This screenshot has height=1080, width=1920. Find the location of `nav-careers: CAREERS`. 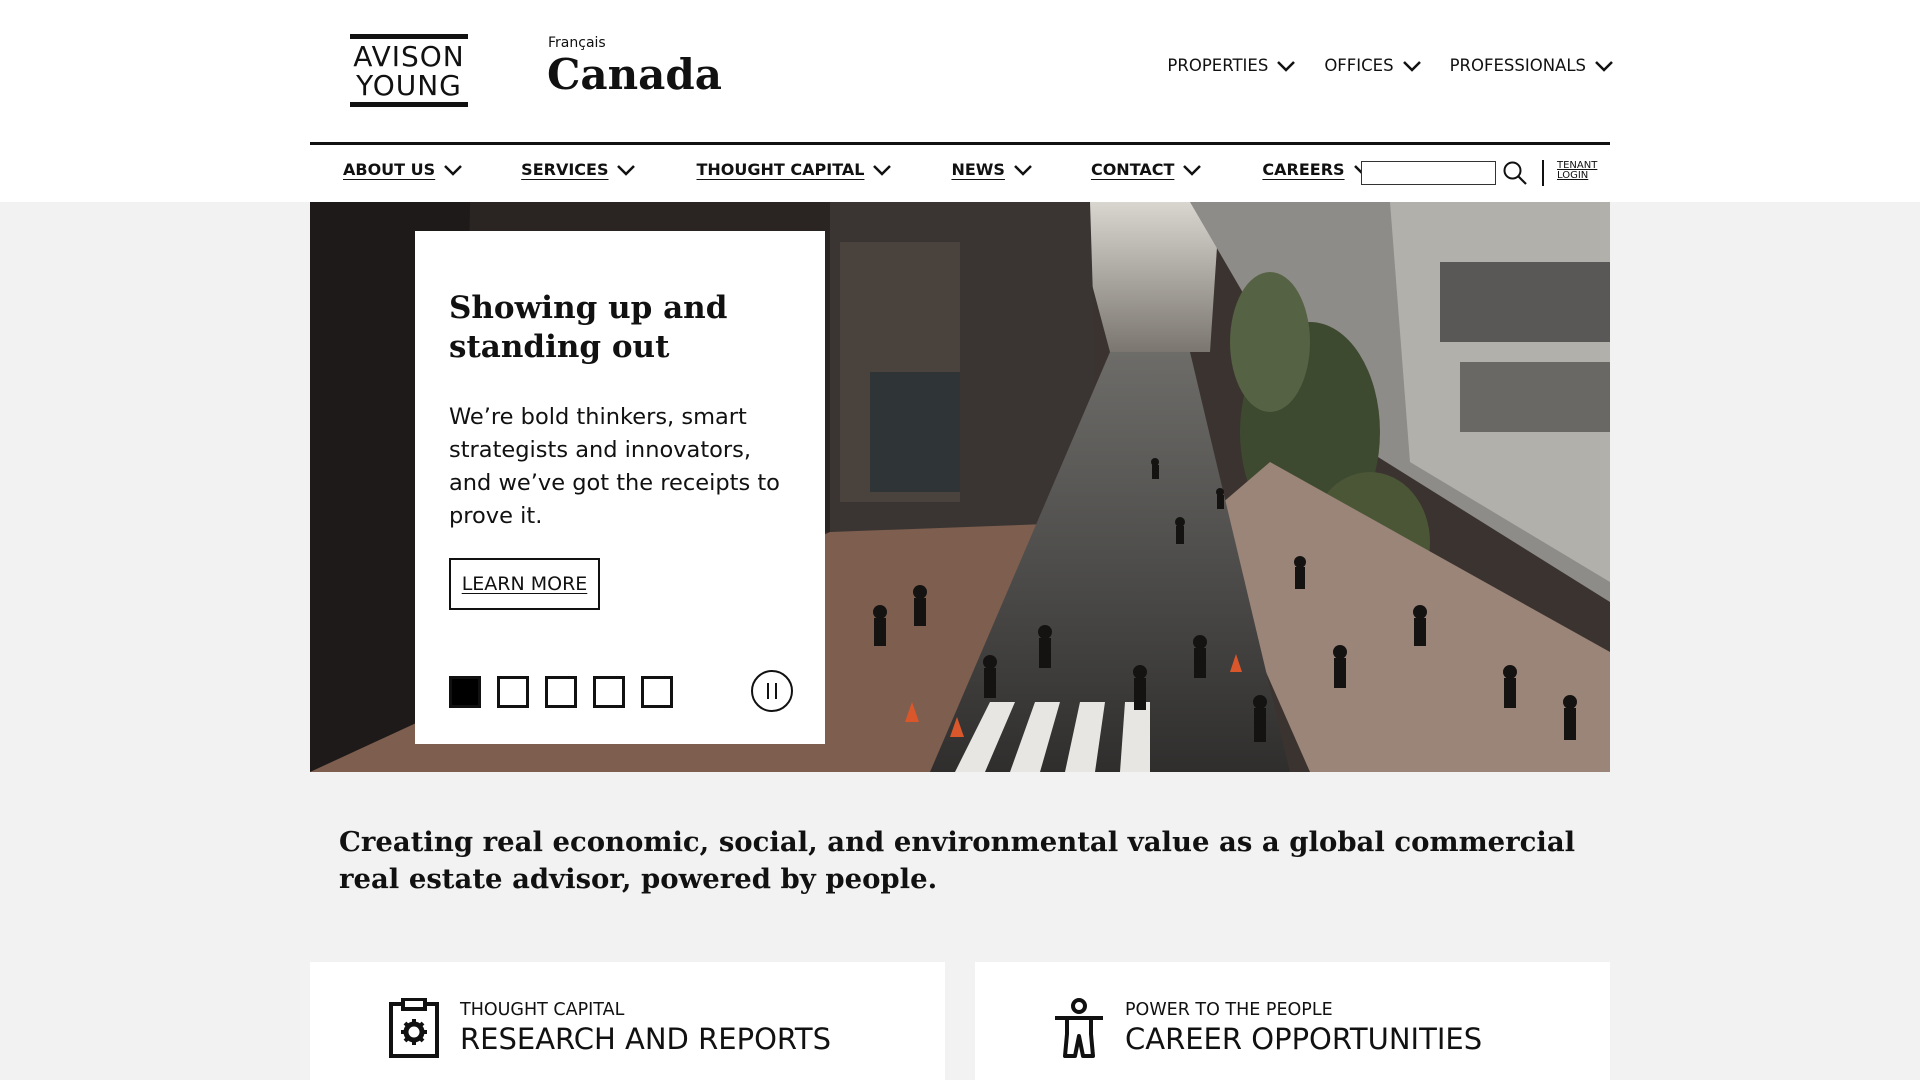

nav-careers: CAREERS is located at coordinates (1317, 169).